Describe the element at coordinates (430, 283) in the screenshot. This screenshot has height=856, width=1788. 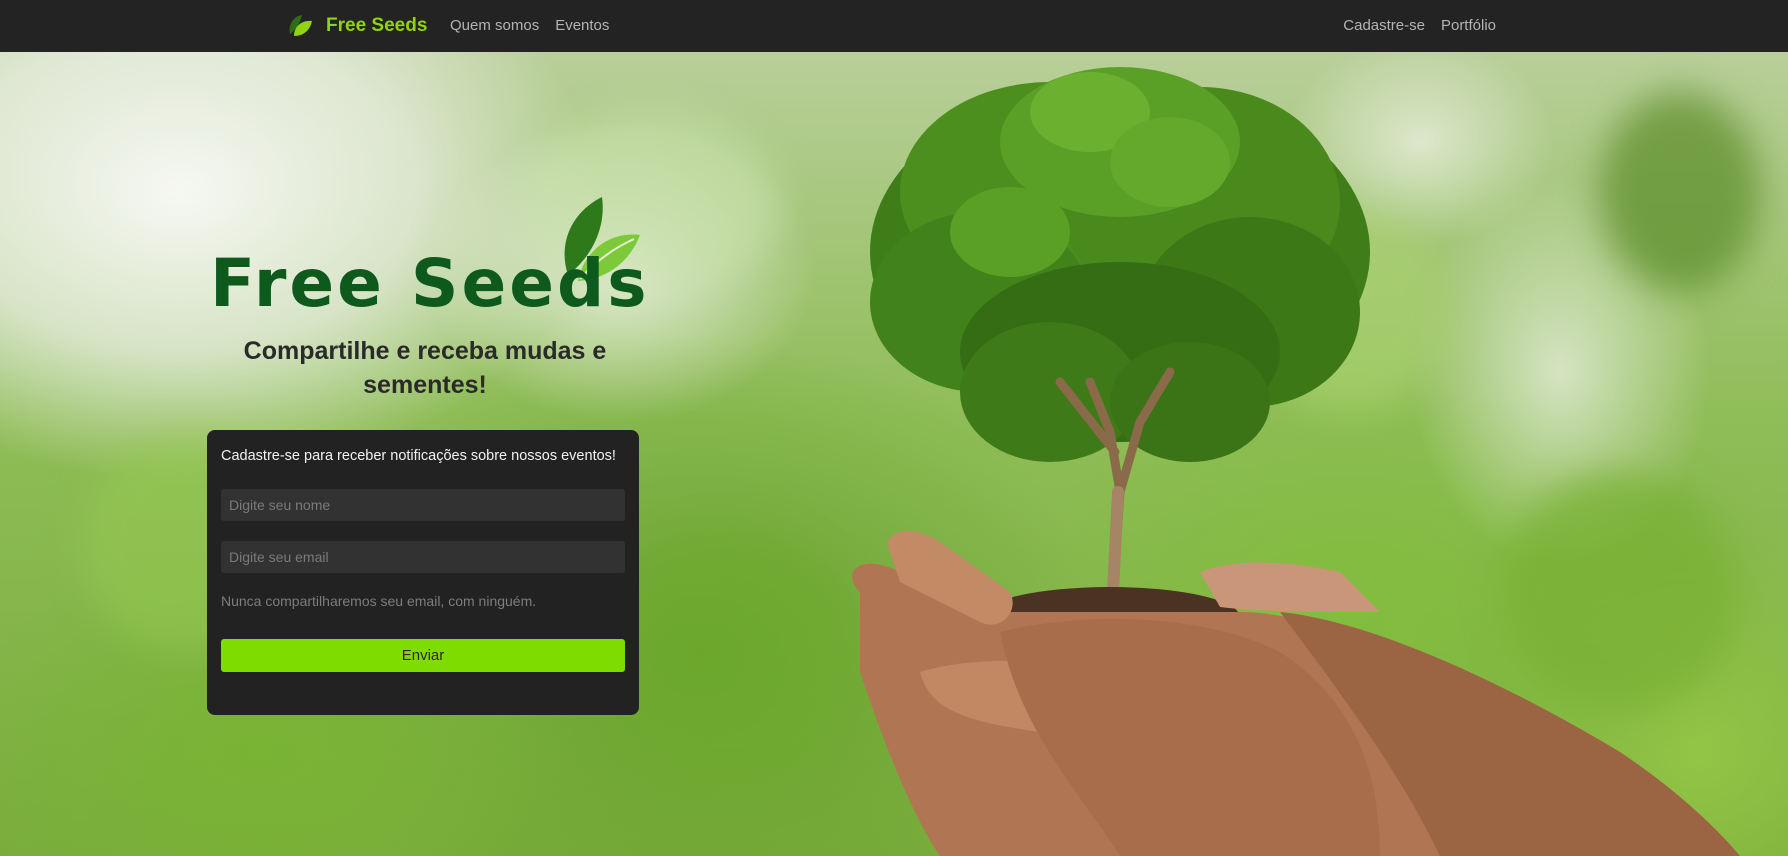
I see `logo-text: Free Seeds` at that location.